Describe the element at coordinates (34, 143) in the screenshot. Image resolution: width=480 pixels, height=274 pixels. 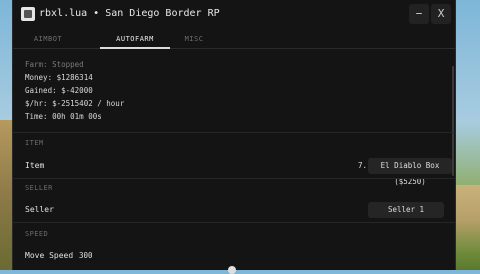
I see `item-section-header: ITEM` at that location.